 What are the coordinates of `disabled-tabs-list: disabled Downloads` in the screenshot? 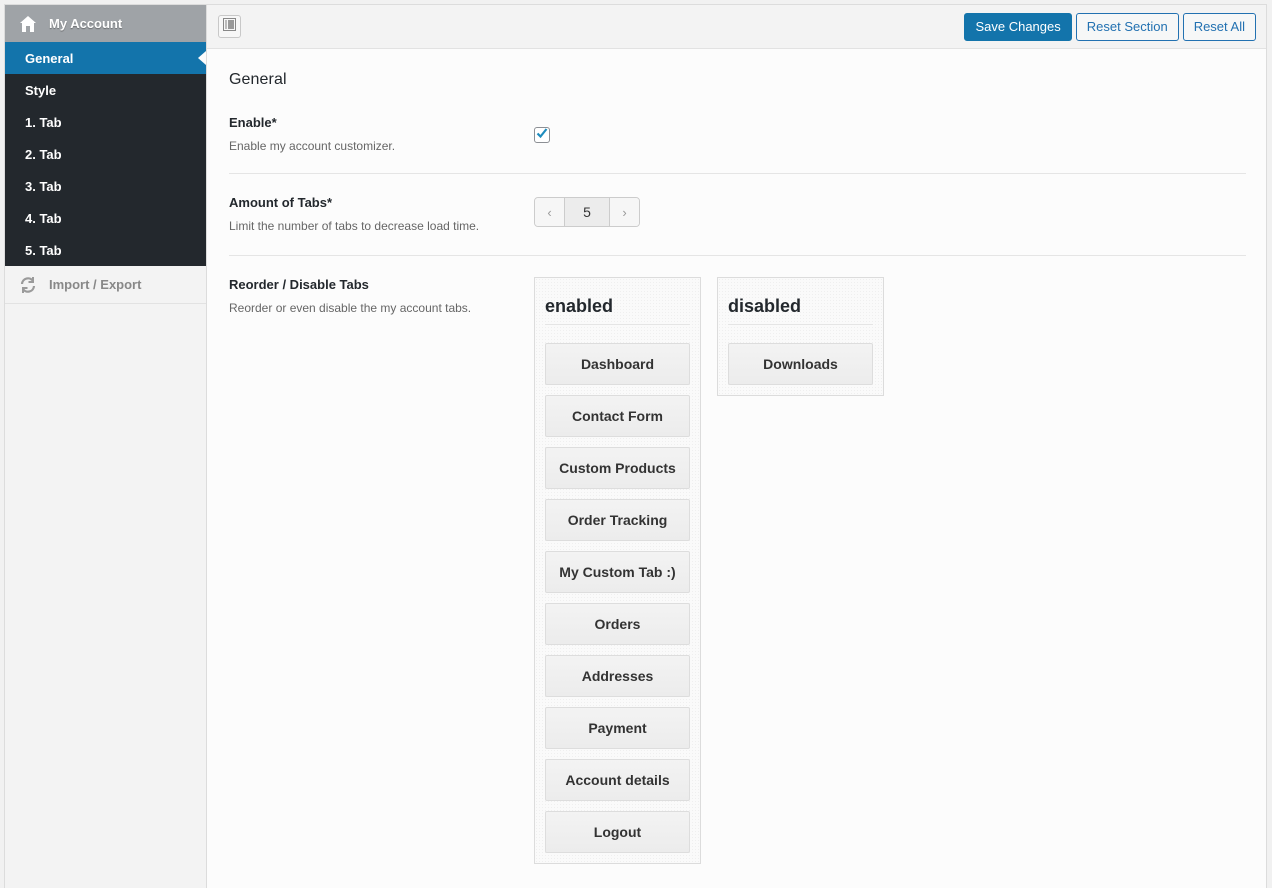 It's located at (800, 336).